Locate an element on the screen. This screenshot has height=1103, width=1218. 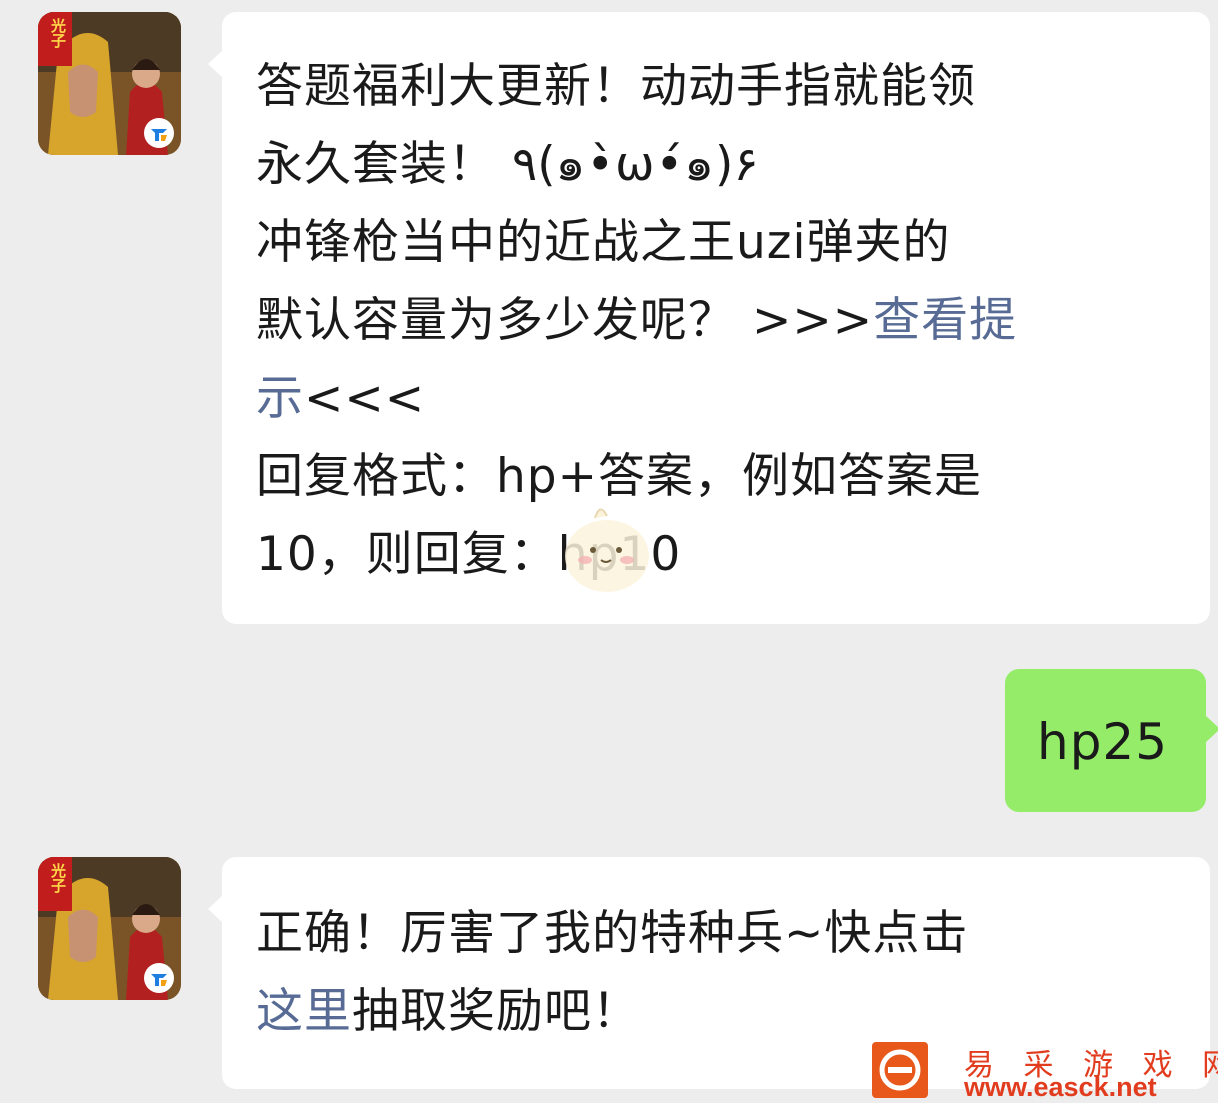
message-text: 抽取奖励吧！ is located at coordinates (496, 1011).